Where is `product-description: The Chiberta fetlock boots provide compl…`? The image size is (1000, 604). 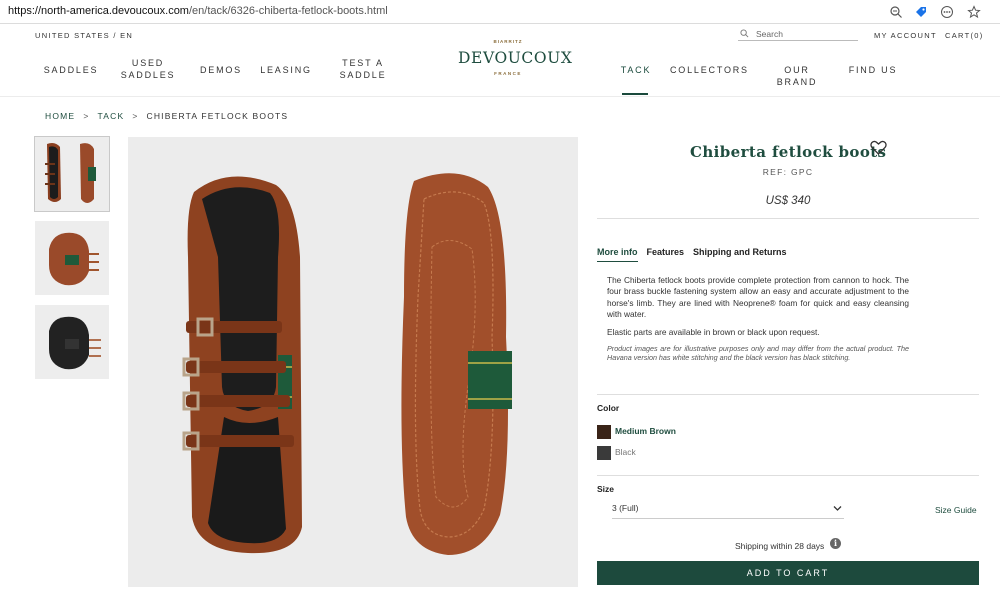
product-description: The Chiberta fetlock boots provide compl… is located at coordinates (758, 297).